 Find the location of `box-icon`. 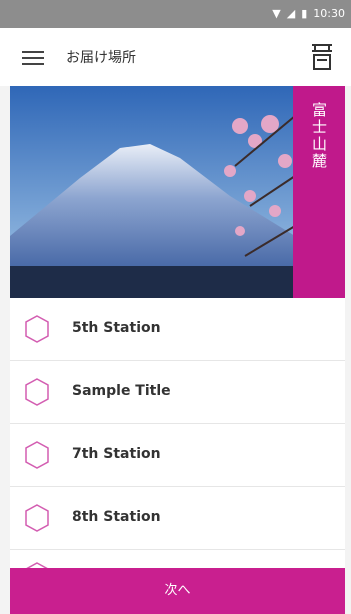

box-icon is located at coordinates (322, 57).